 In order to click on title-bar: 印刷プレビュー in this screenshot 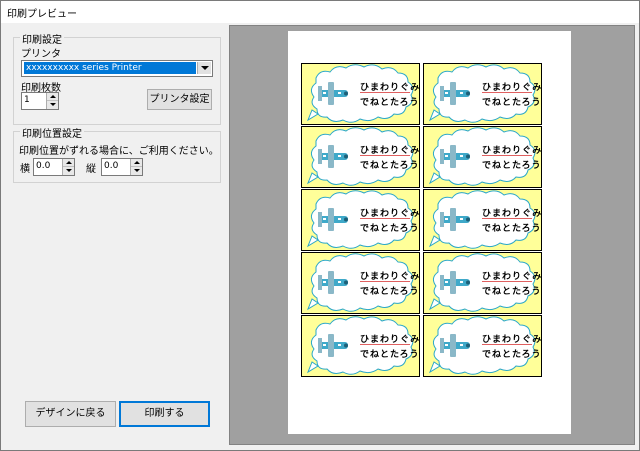, I will do `click(320, 12)`.